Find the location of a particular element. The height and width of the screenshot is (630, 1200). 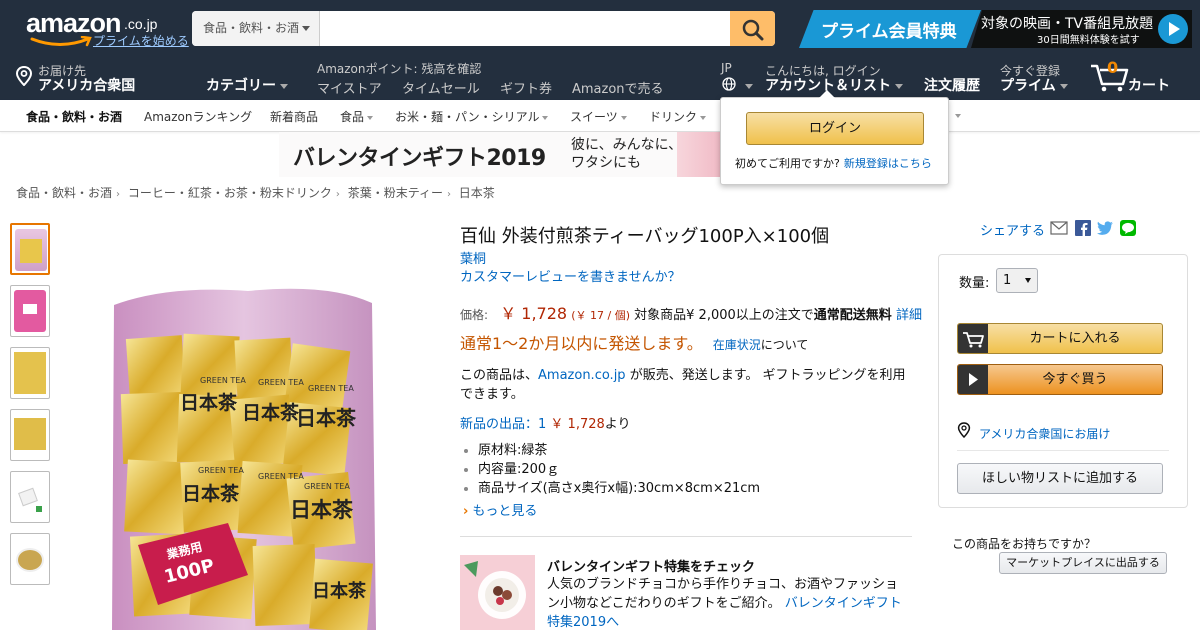

write-review-link: カスタマーレビューを書きませんか？ is located at coordinates (570, 275).